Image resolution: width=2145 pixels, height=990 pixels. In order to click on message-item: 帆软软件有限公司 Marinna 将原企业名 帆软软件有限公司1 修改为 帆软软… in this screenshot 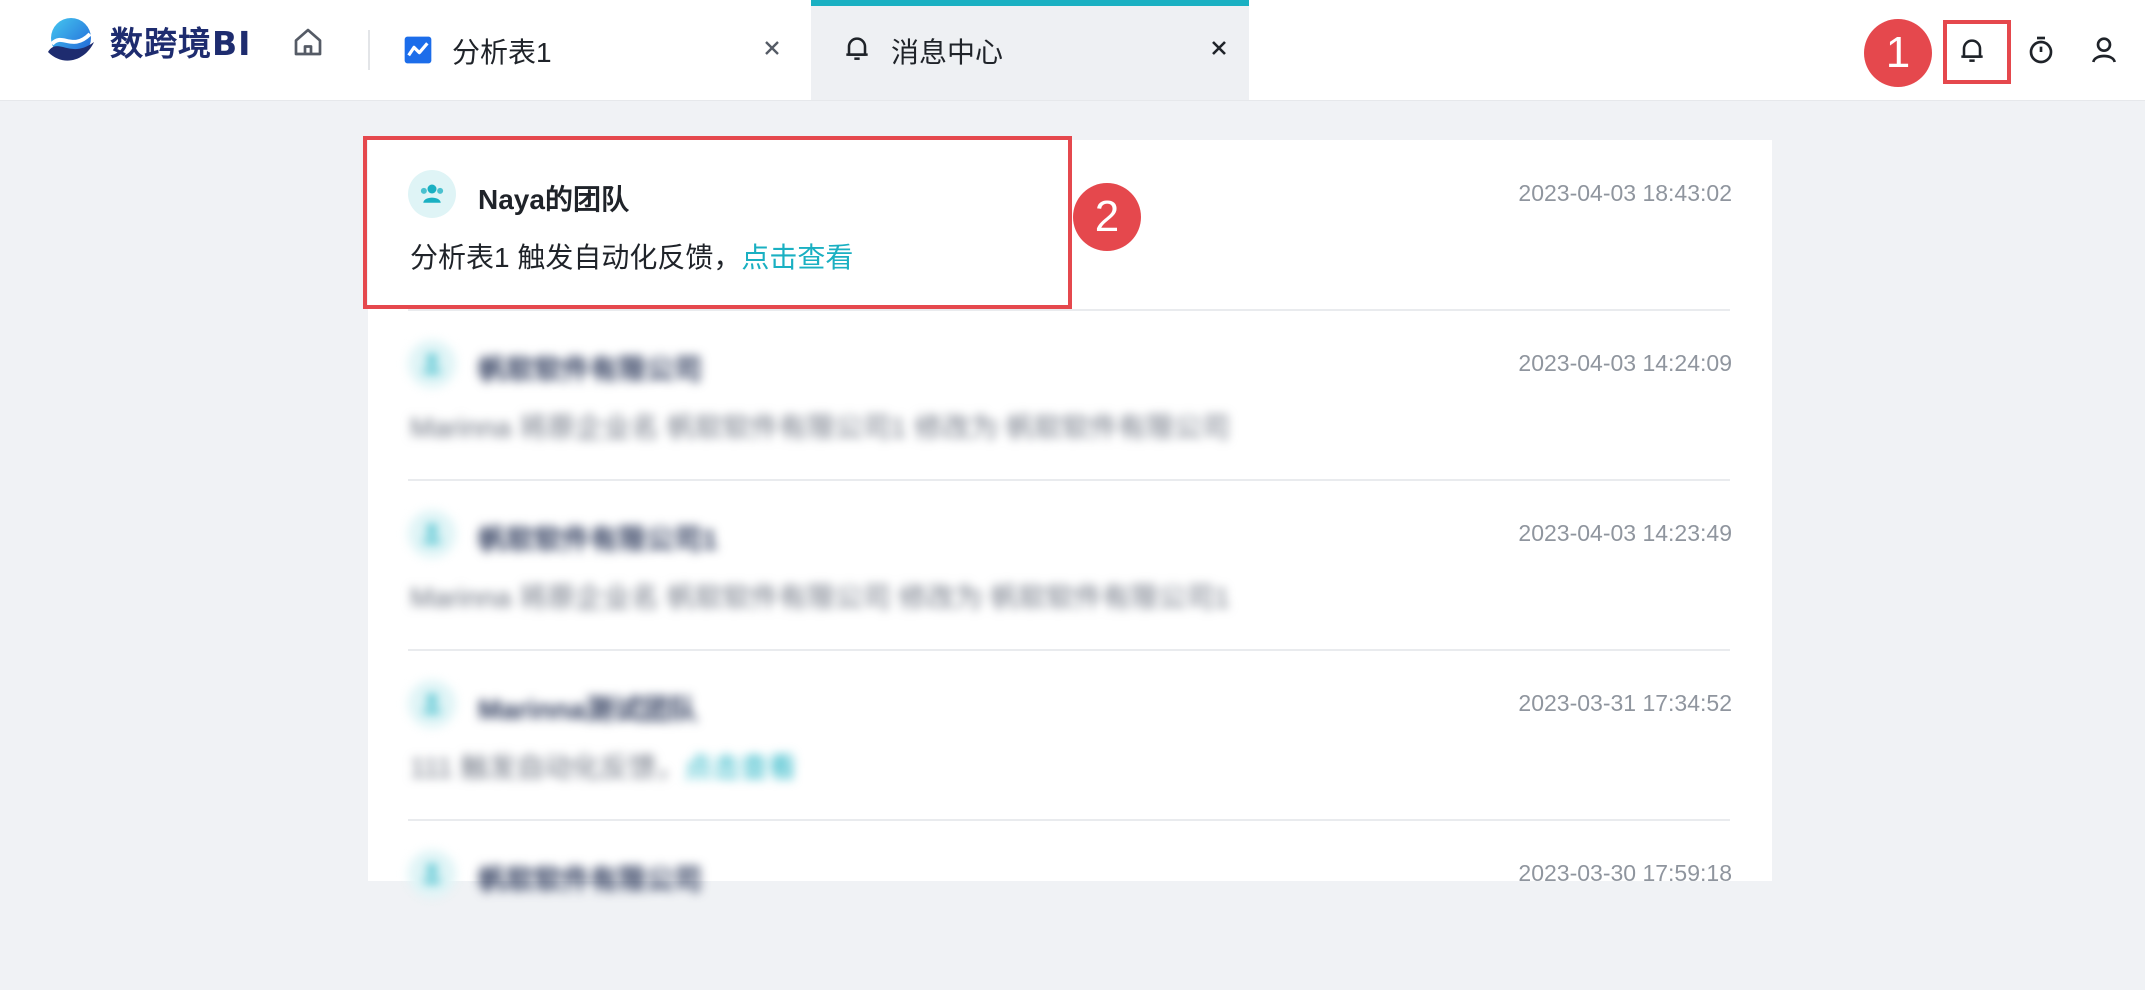, I will do `click(1070, 395)`.